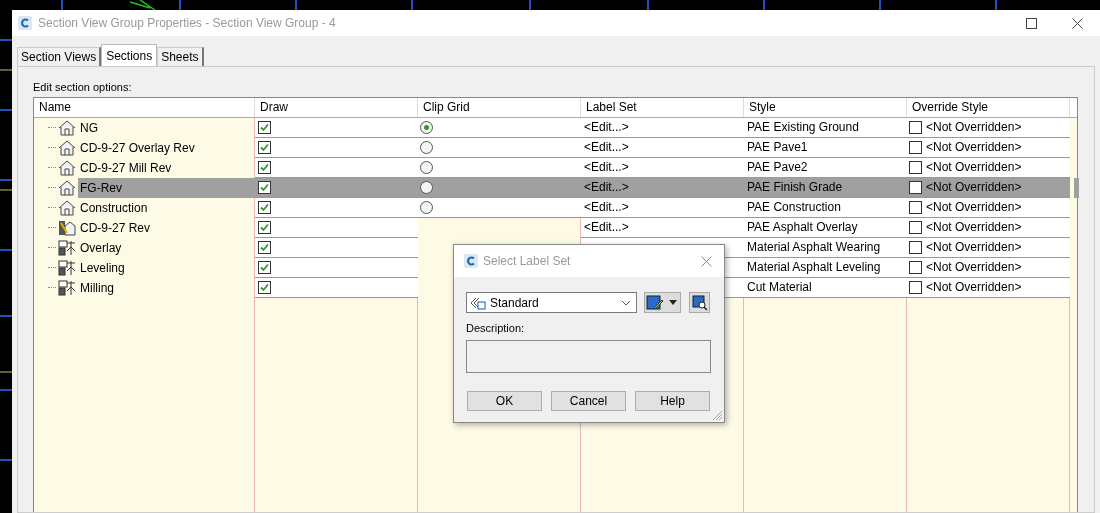 The width and height of the screenshot is (1100, 513). What do you see at coordinates (166, 287) in the screenshot?
I see `tree-item: Milling` at bounding box center [166, 287].